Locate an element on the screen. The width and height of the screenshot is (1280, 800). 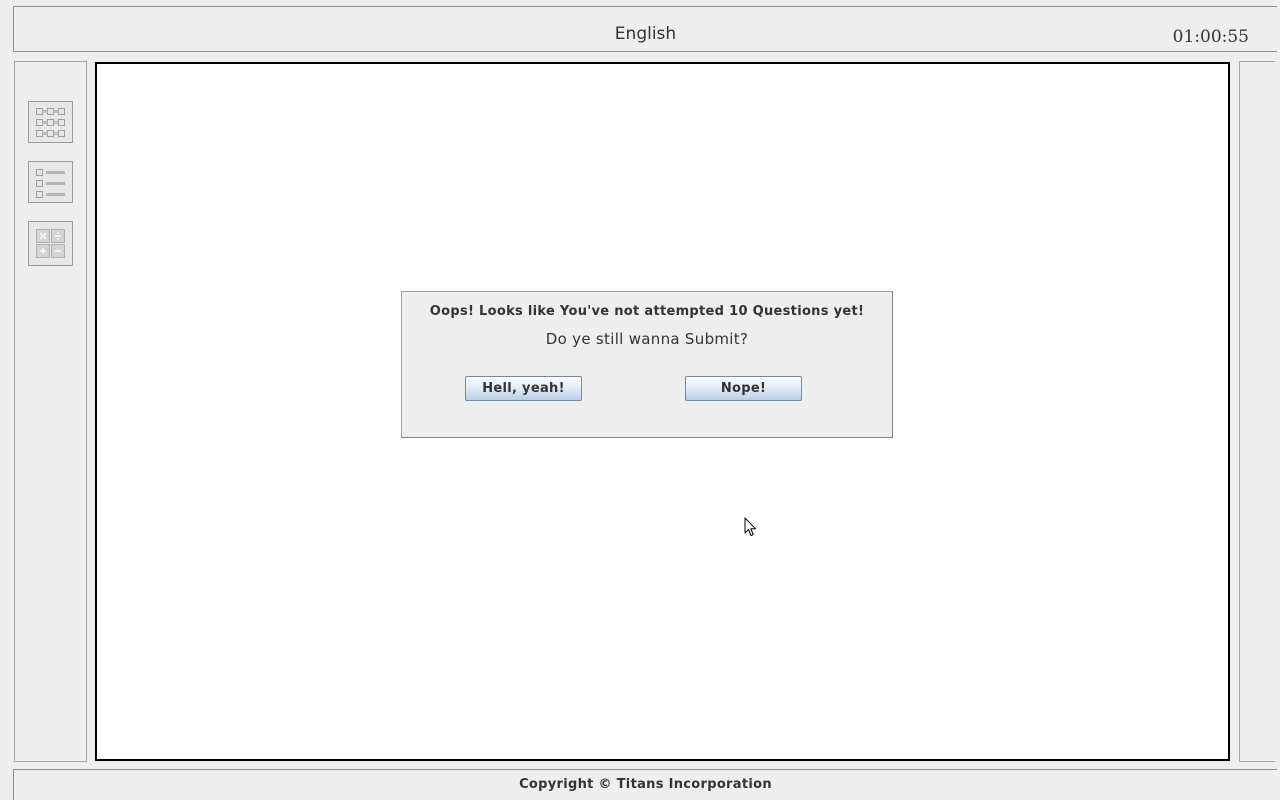
calculator-button is located at coordinates (50, 243).